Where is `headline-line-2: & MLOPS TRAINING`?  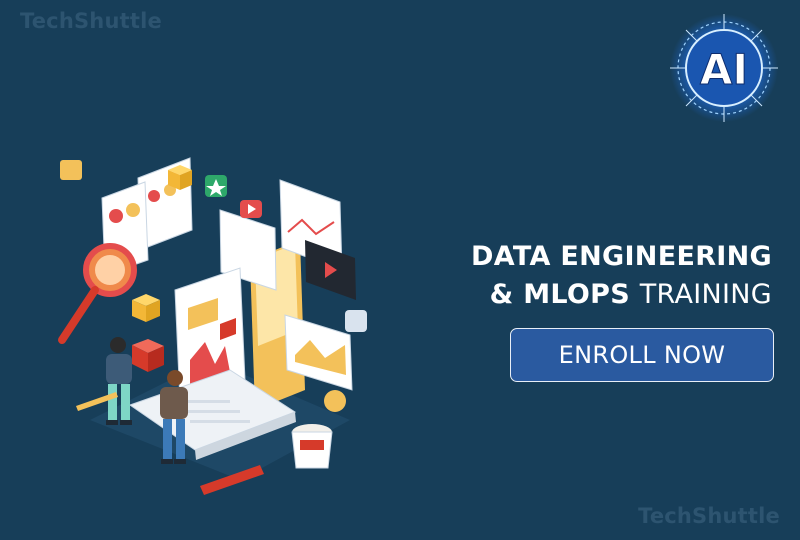
headline-line-2: & MLOPS TRAINING is located at coordinates (621, 295).